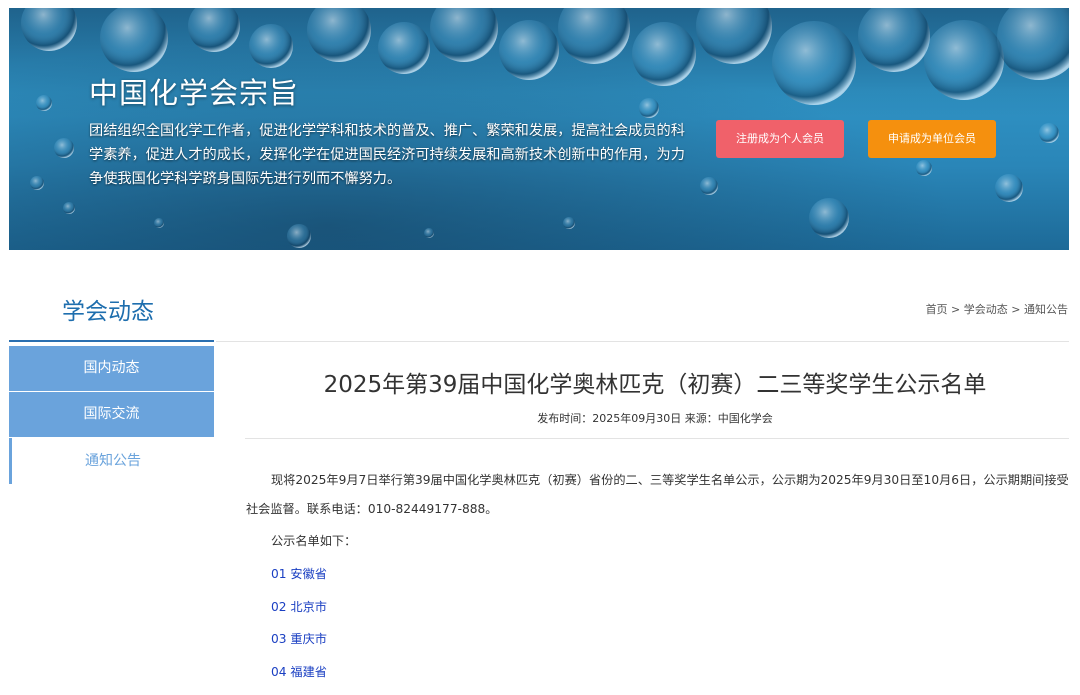 The image size is (1080, 695). Describe the element at coordinates (314, 541) in the screenshot. I see `list-intro: 公示名单如下：` at that location.